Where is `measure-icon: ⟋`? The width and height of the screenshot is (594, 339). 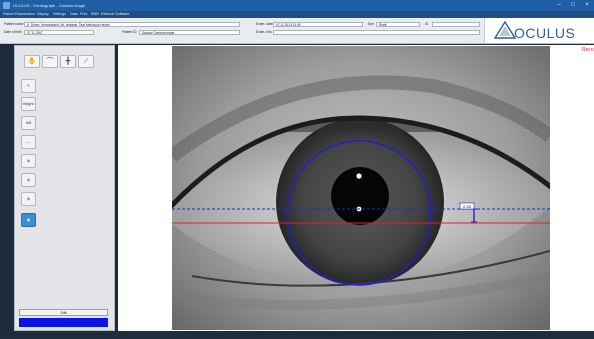 measure-icon: ⟋ is located at coordinates (86, 61).